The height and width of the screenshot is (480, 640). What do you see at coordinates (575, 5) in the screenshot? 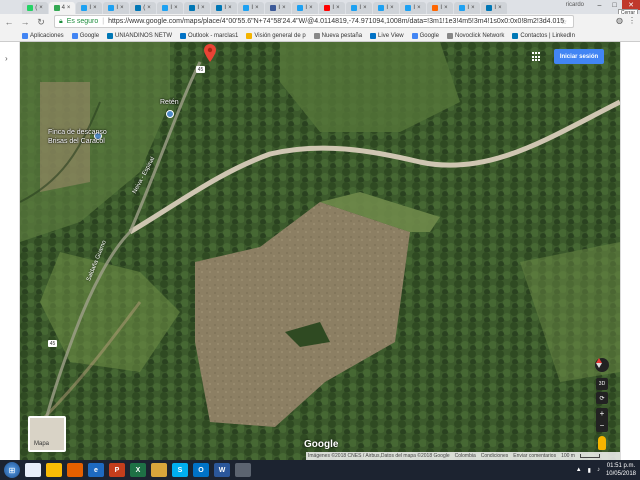
I see `profile-name: ricardo` at bounding box center [575, 5].